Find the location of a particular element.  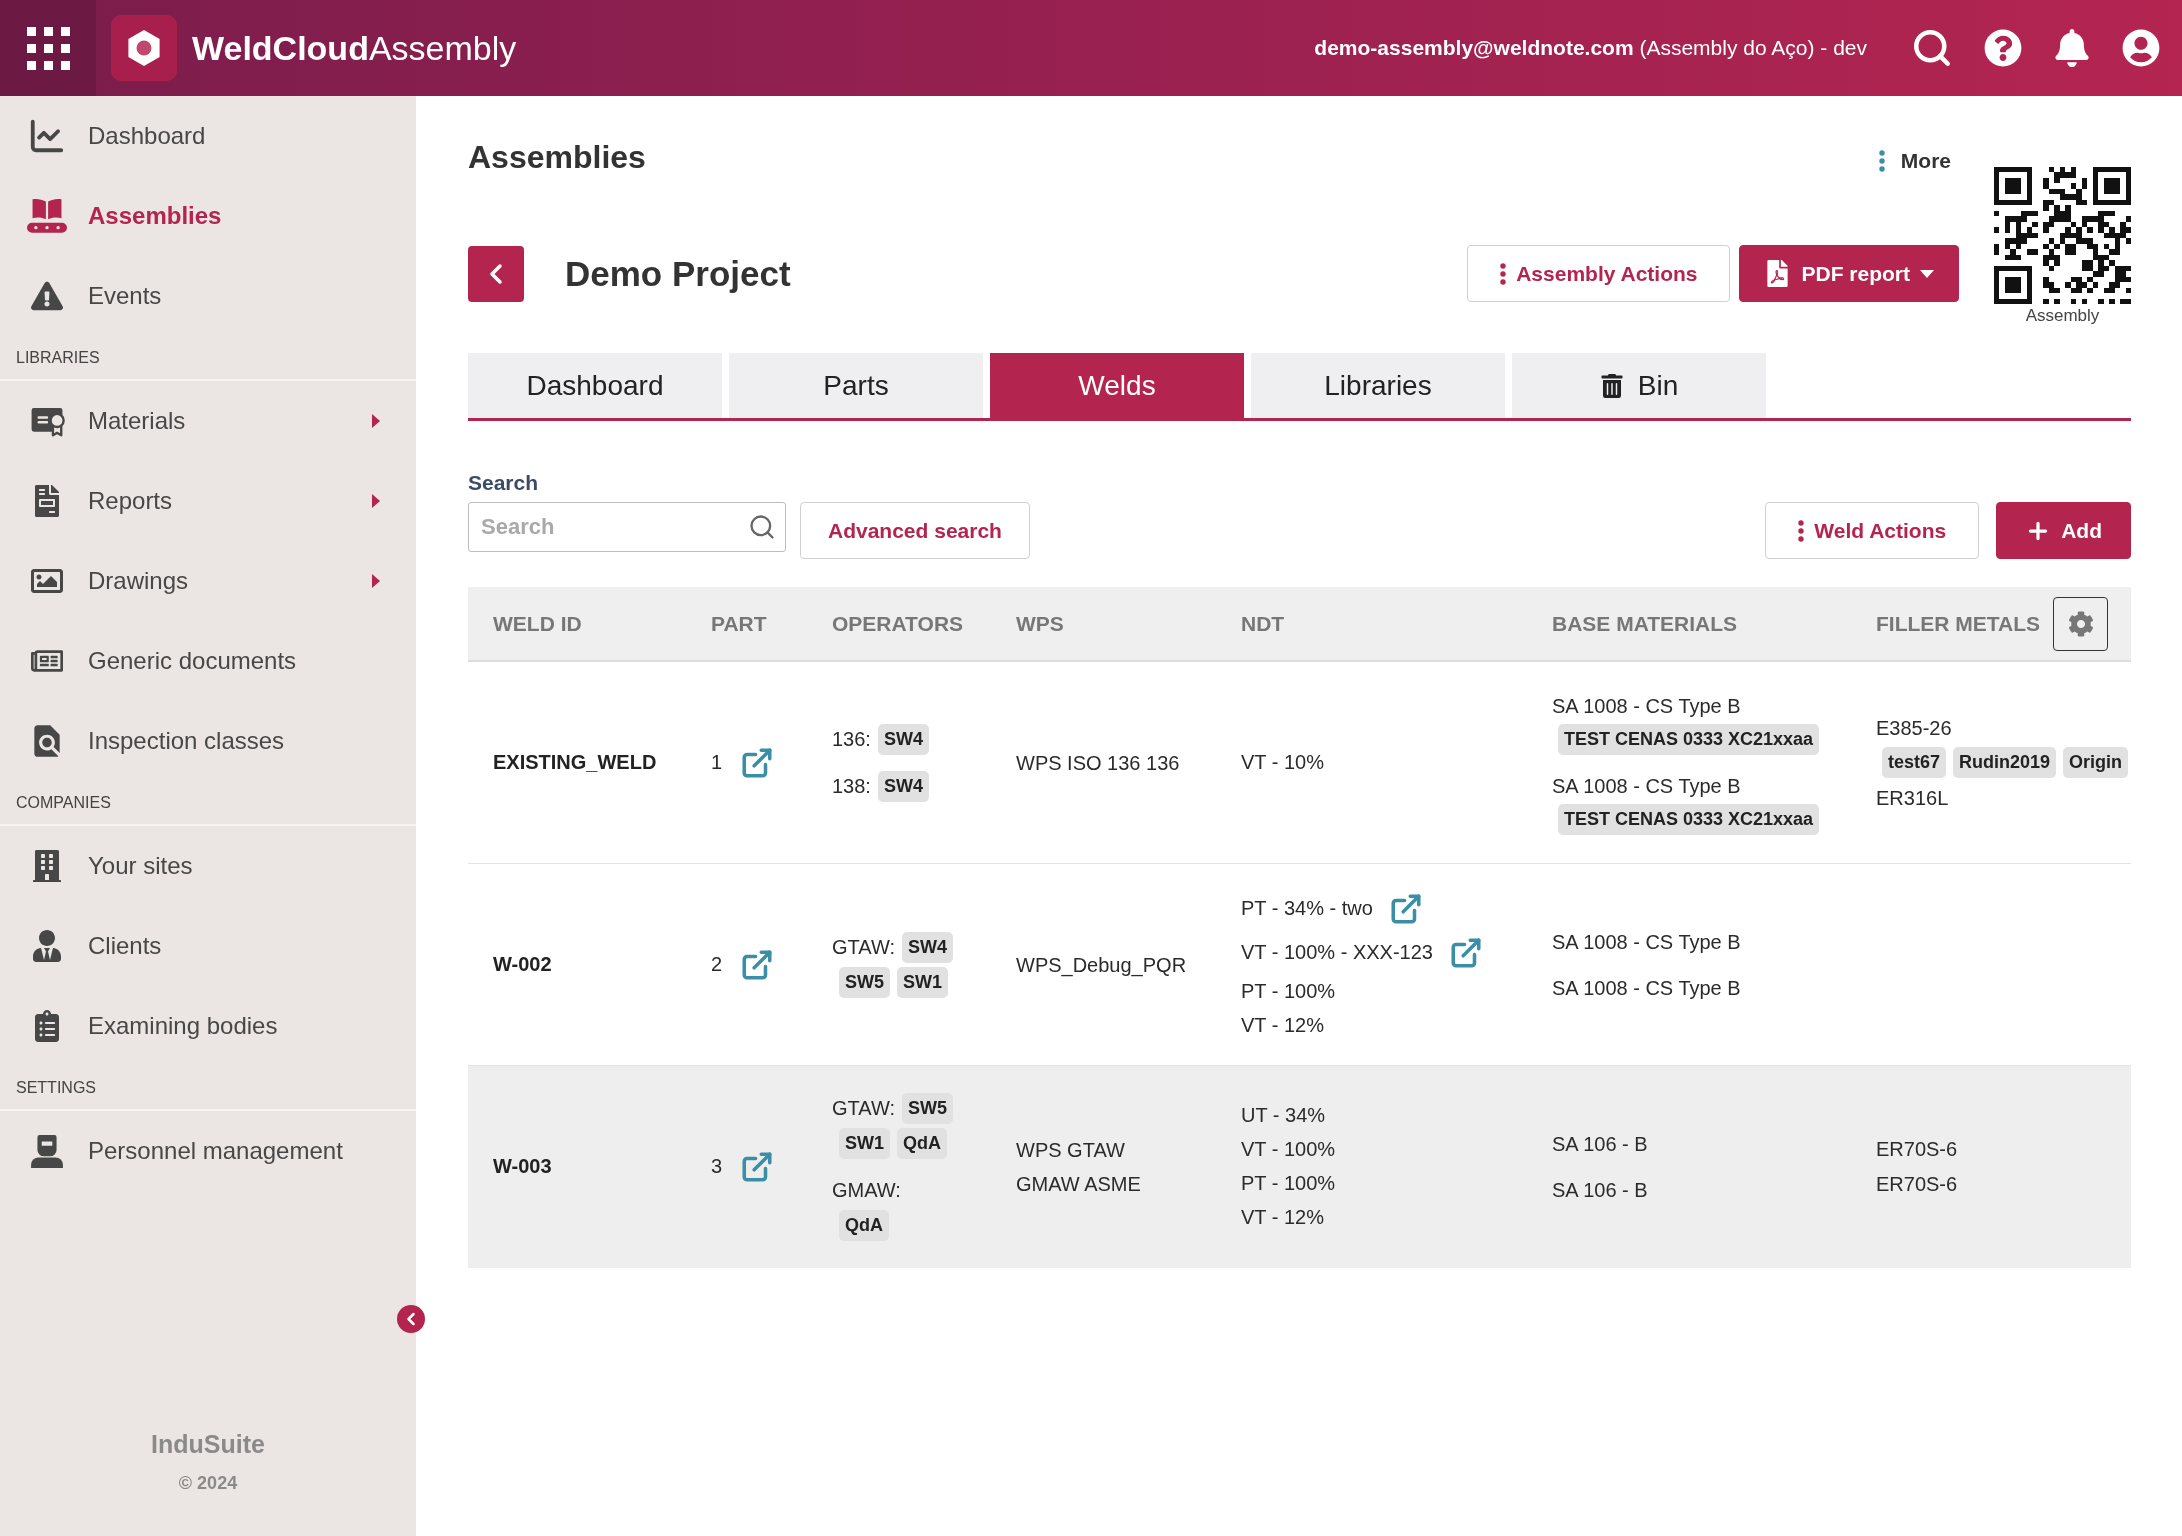

collapse-button is located at coordinates (411, 1319).